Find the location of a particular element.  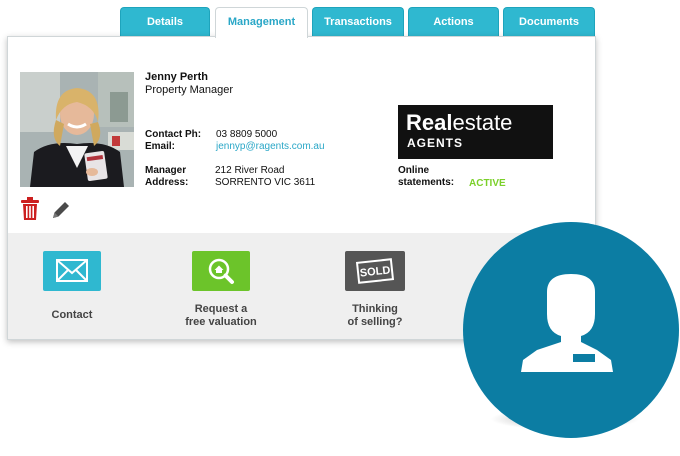

tab-management: Management is located at coordinates (261, 22).